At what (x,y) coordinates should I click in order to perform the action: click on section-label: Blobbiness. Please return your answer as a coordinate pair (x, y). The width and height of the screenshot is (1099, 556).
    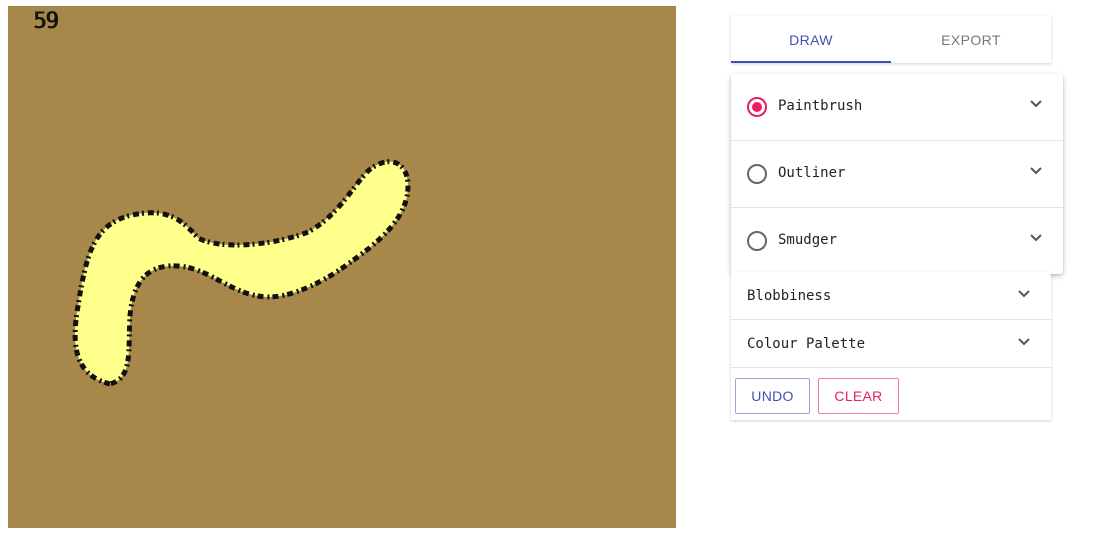
    Looking at the image, I should click on (789, 296).